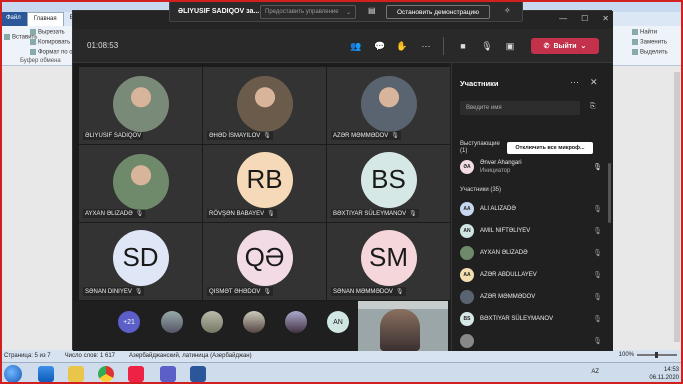 The height and width of the screenshot is (384, 683). I want to click on participants-icon: 👥, so click(356, 46).